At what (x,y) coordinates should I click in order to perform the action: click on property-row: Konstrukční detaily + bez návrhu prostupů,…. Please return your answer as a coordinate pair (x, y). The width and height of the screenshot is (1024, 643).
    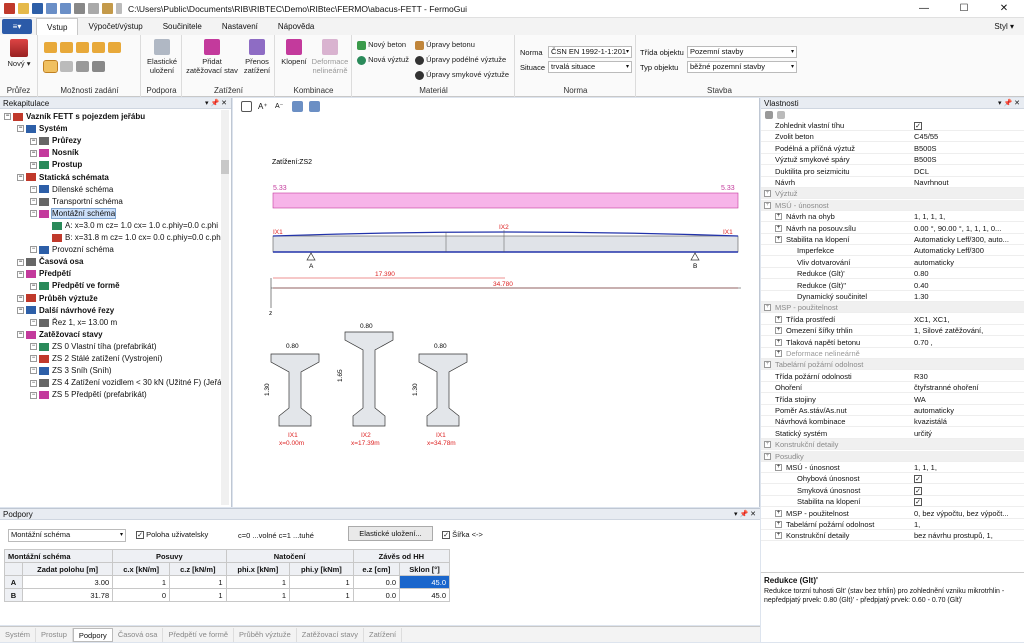
    Looking at the image, I should click on (892, 536).